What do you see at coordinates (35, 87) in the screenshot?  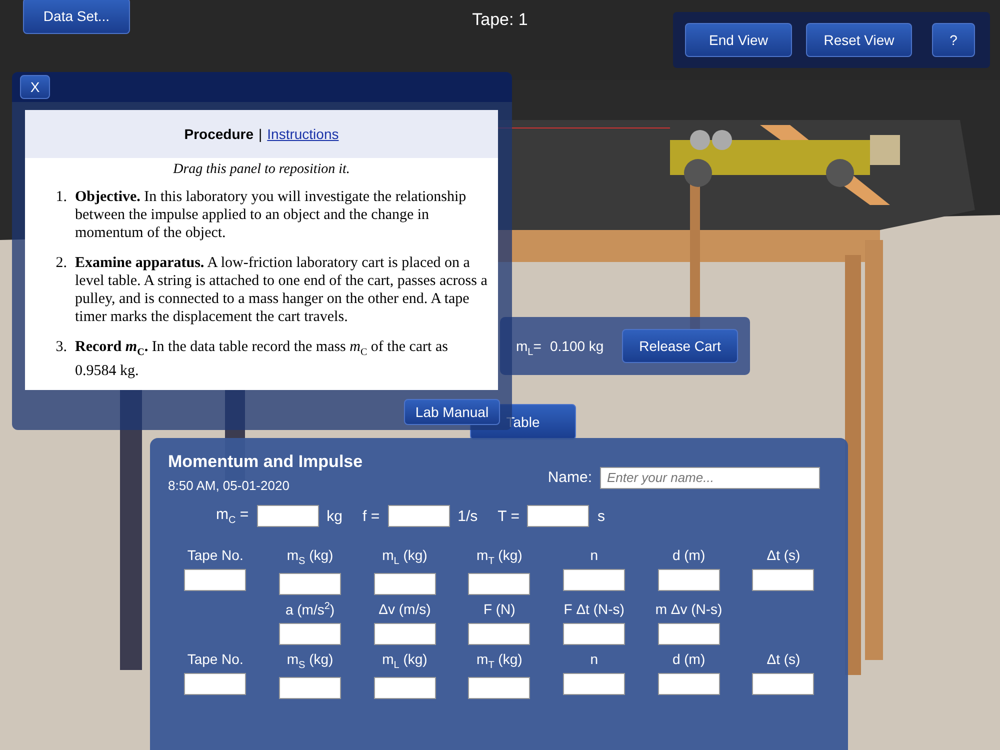 I see `close-button: X` at bounding box center [35, 87].